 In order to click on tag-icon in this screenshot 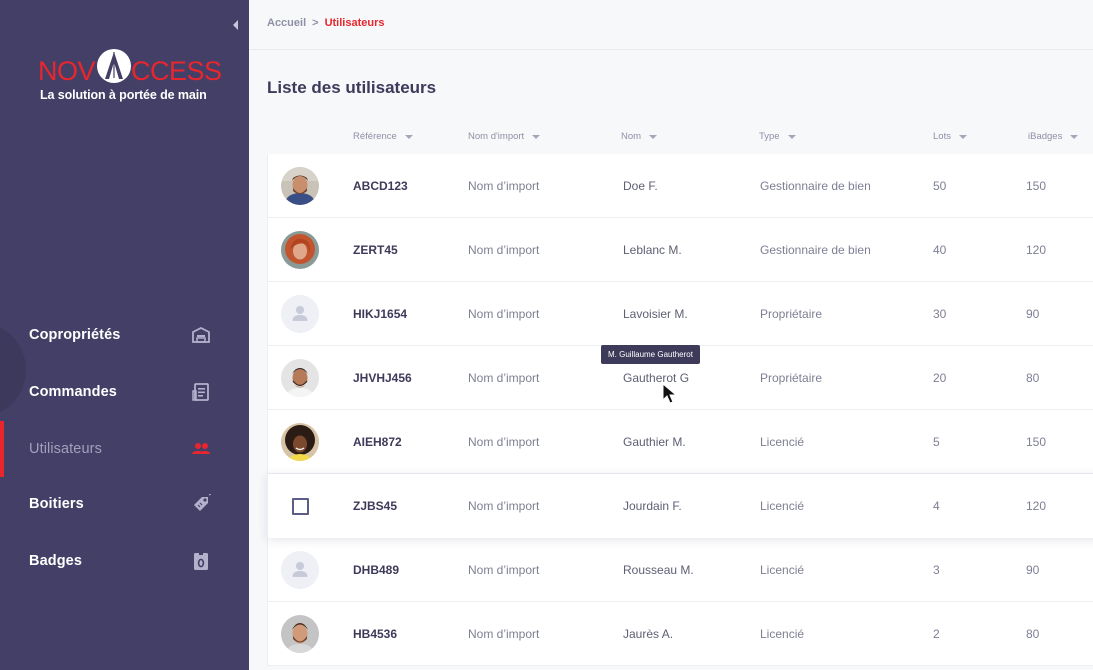, I will do `click(202, 502)`.